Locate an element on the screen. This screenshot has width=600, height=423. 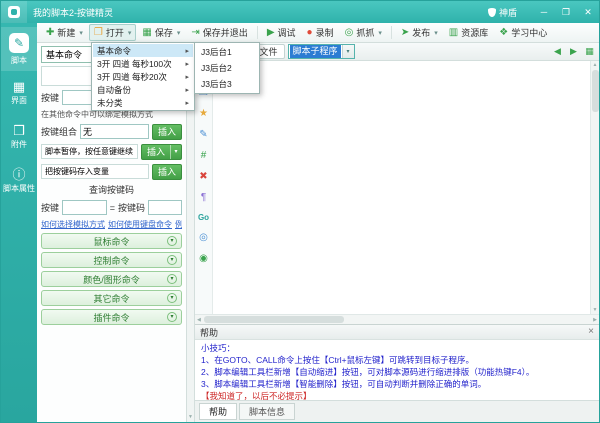
key-combo-label: 按键组合 is located at coordinates (59, 132).